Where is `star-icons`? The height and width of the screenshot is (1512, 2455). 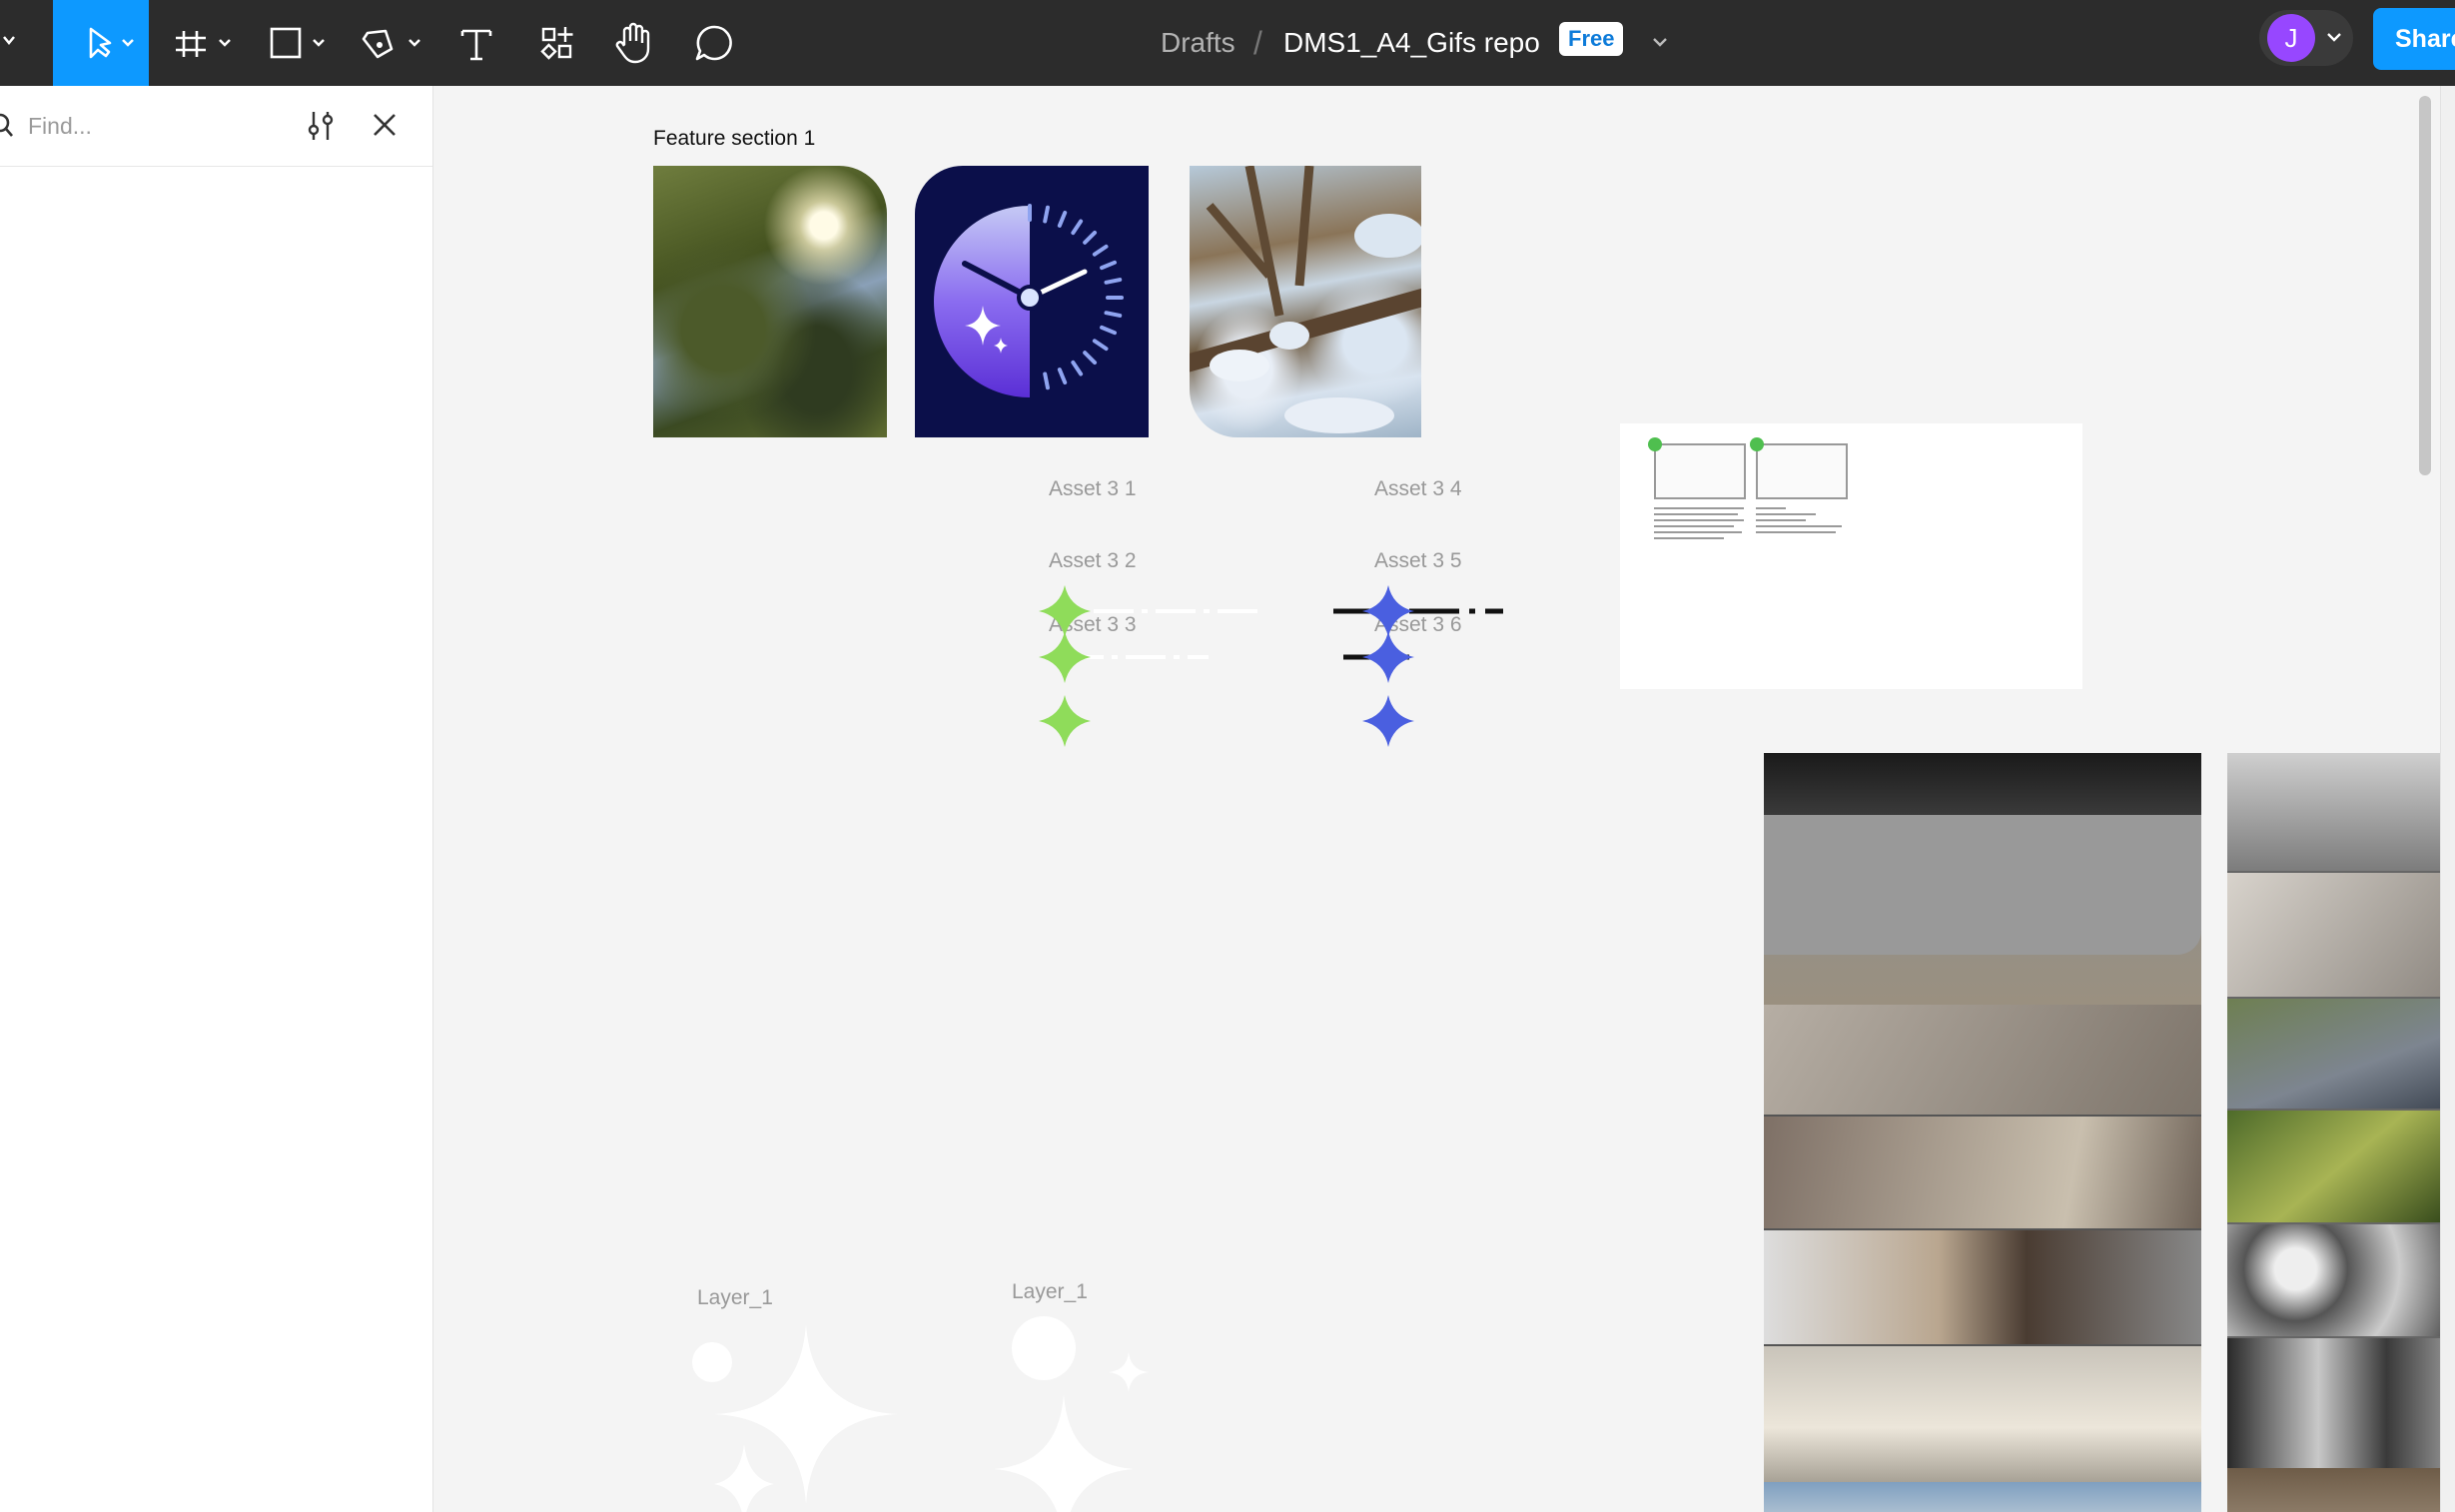 star-icons is located at coordinates (1226, 666).